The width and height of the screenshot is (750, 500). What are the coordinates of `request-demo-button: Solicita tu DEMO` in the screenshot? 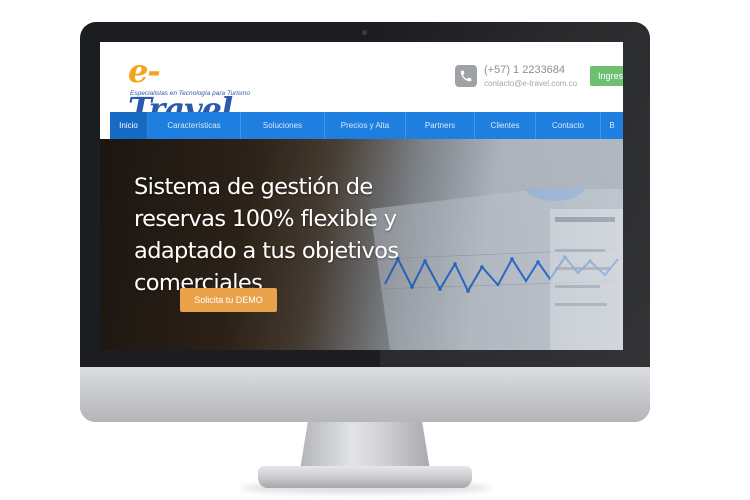 It's located at (228, 300).